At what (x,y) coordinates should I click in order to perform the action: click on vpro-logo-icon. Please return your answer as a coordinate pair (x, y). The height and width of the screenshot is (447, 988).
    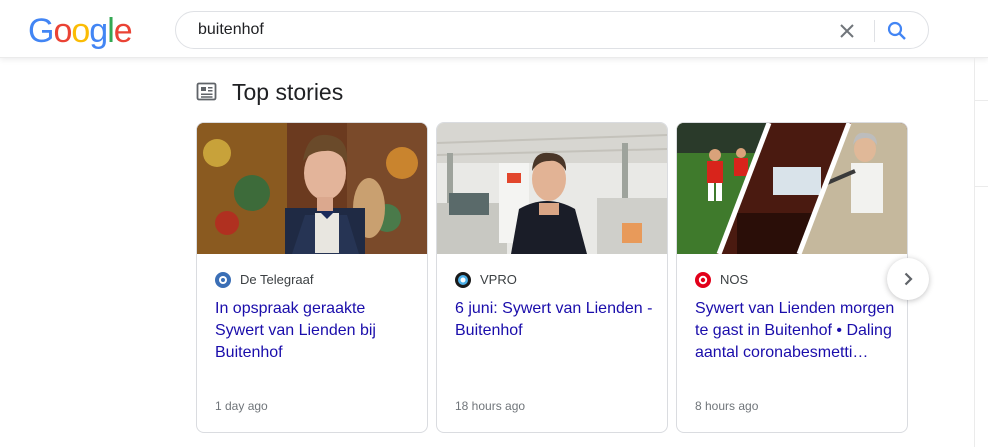
    Looking at the image, I should click on (463, 280).